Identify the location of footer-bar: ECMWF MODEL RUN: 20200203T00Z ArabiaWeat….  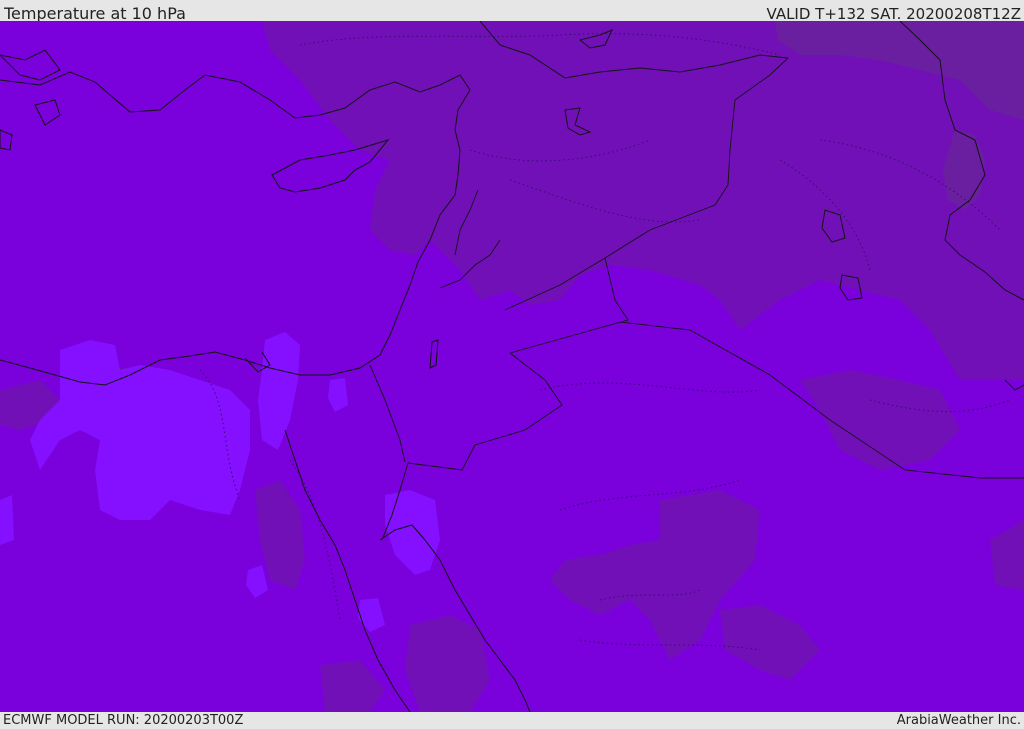
(512, 720).